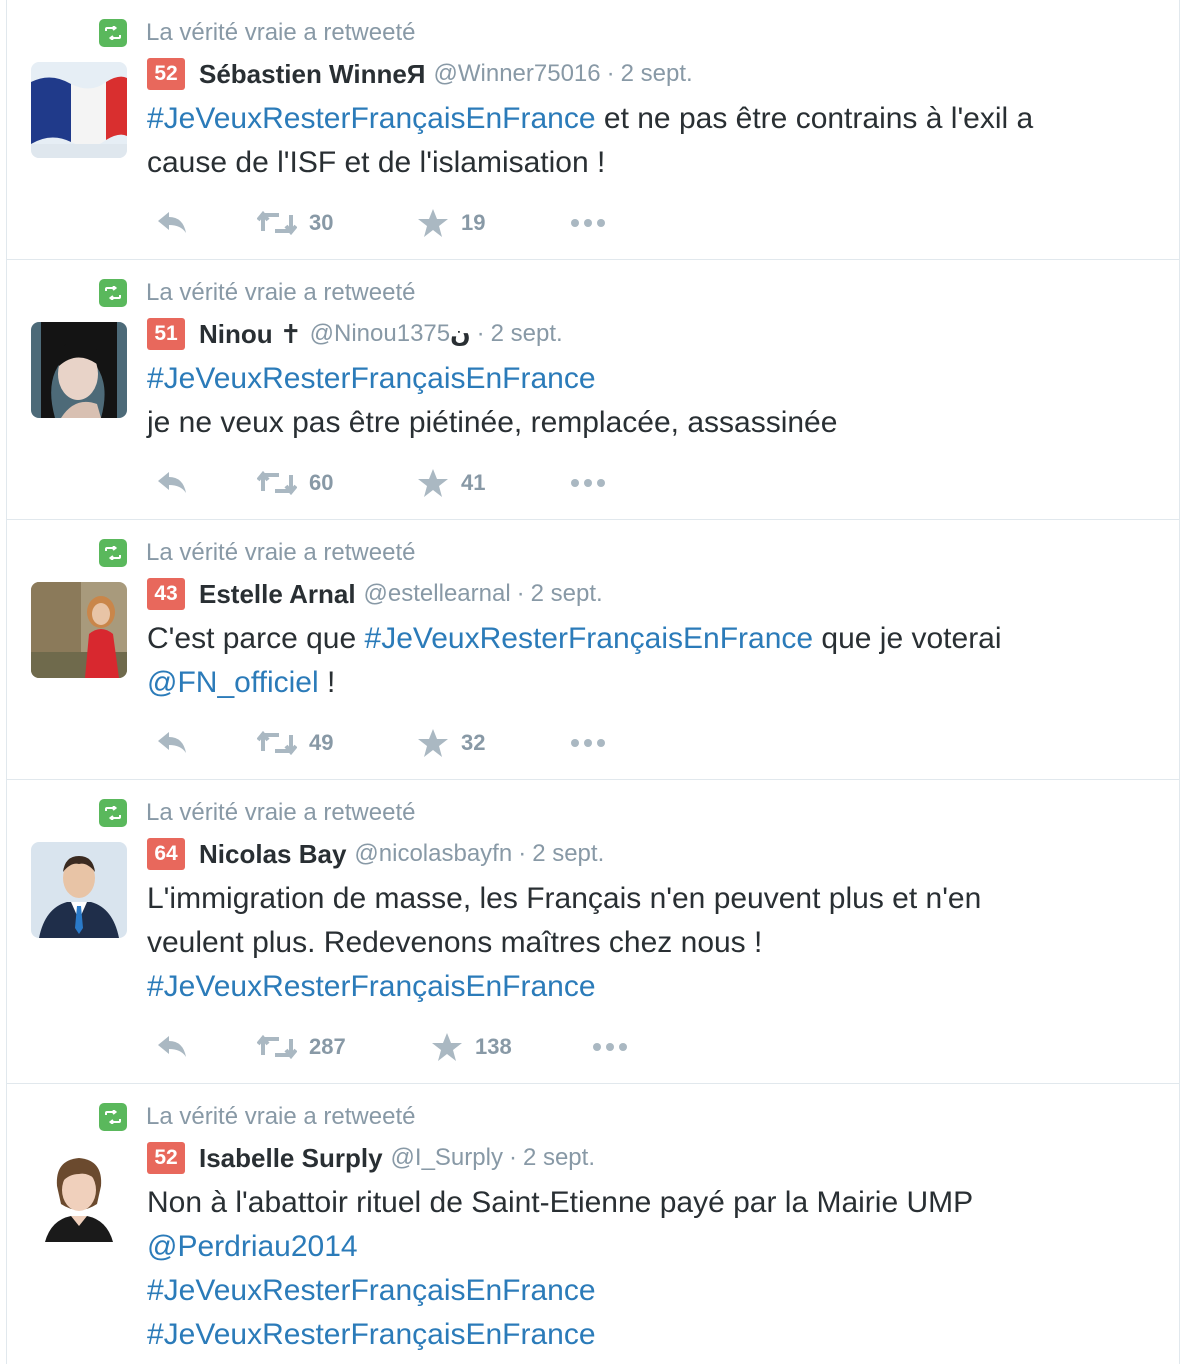 Image resolution: width=1180 pixels, height=1364 pixels. Describe the element at coordinates (295, 483) in the screenshot. I see `retweet-button: 60` at that location.